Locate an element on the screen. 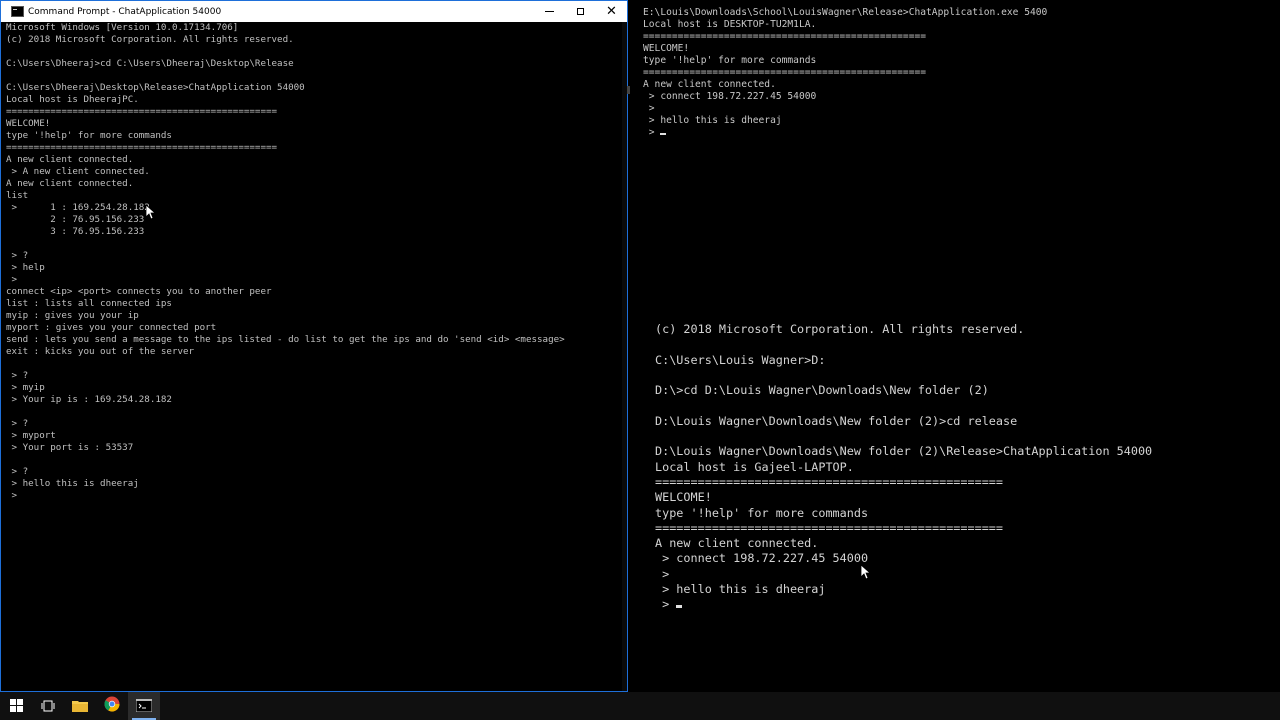 The image size is (1280, 720). console-scrollbar is located at coordinates (624, 356).